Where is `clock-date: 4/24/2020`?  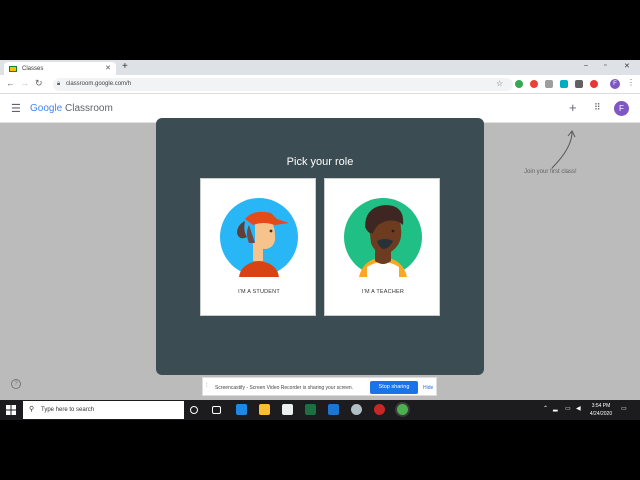
clock-date: 4/24/2020 is located at coordinates (601, 414).